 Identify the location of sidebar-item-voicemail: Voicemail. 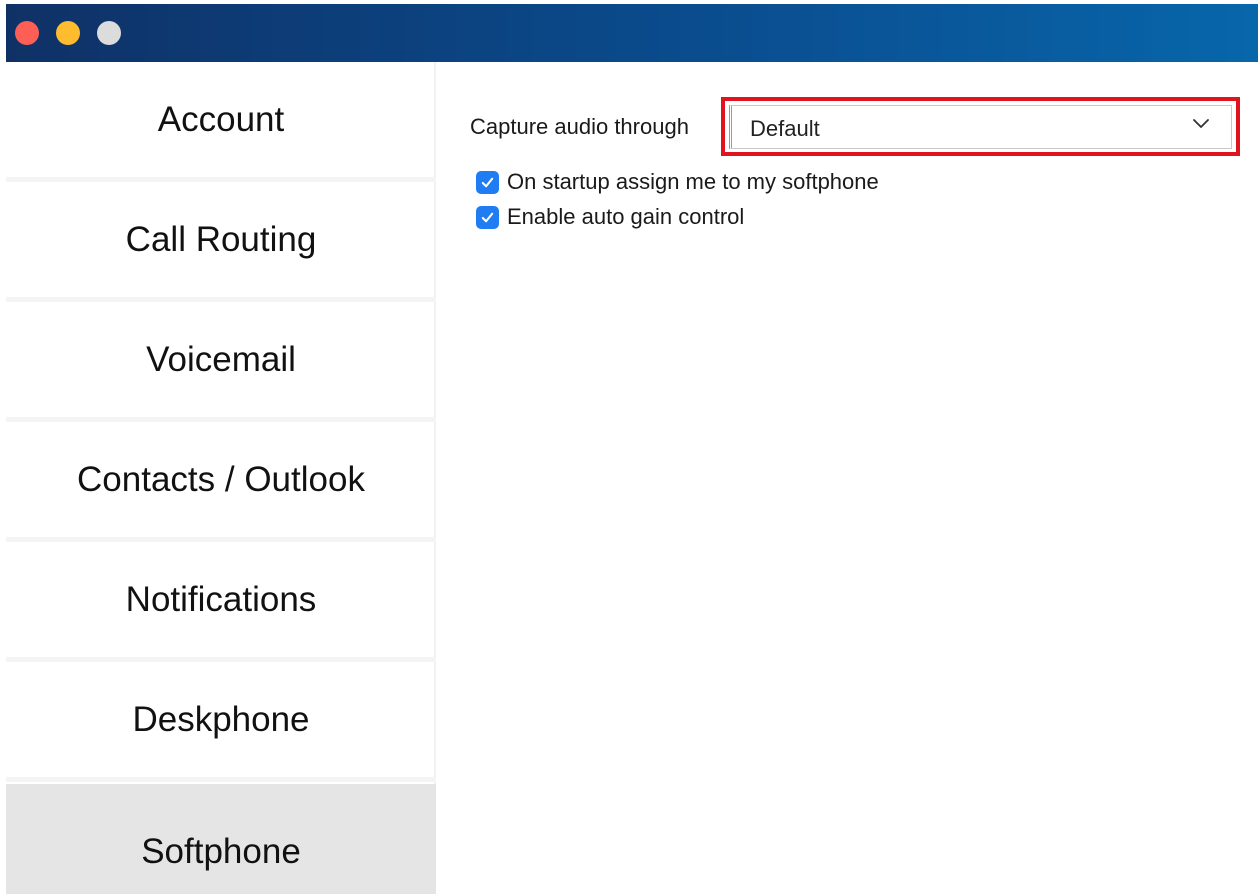
(221, 362).